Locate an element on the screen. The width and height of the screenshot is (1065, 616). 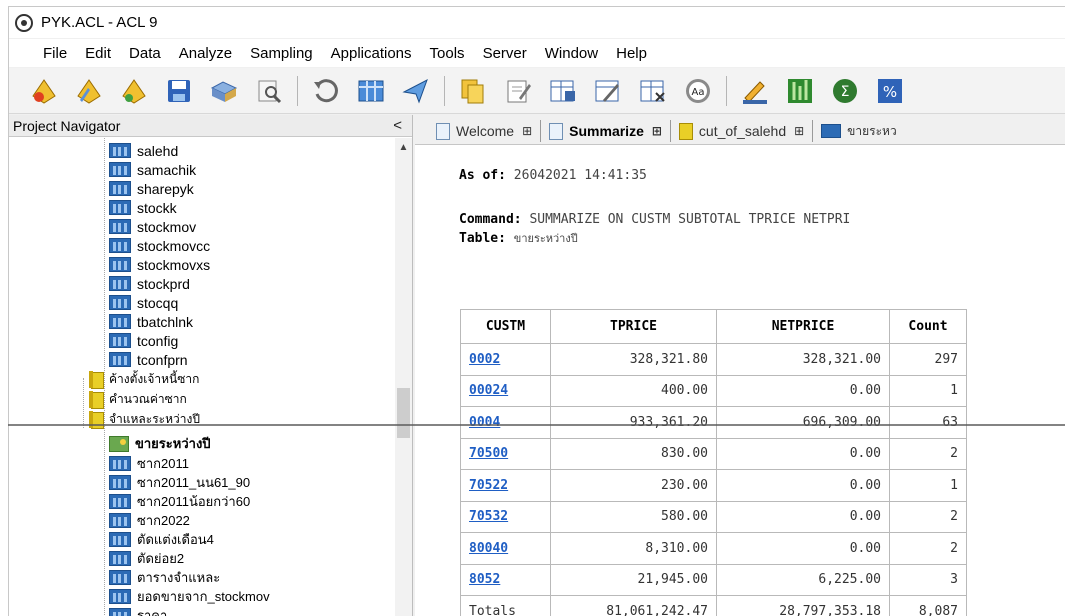
find-icon is located at coordinates (269, 91).